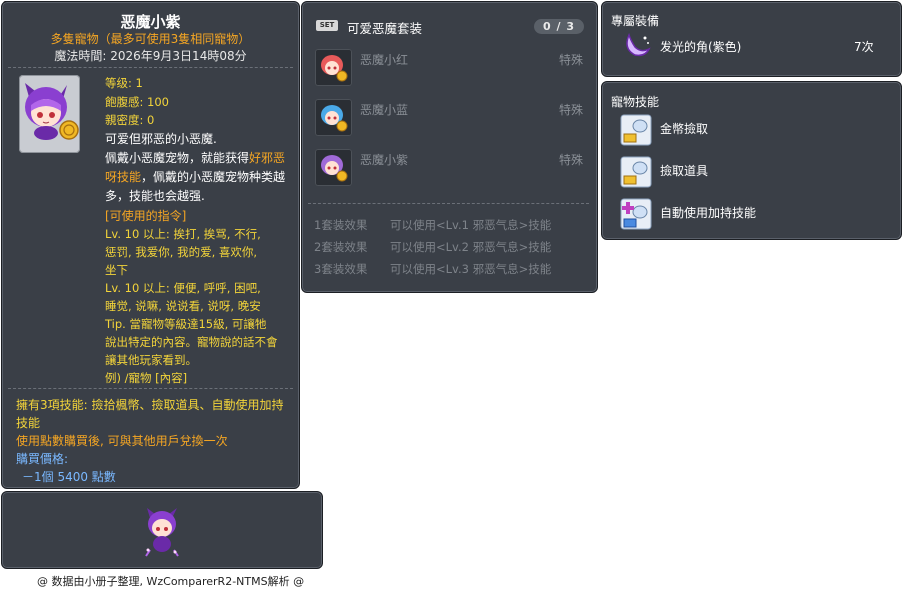 The image size is (902, 589). Describe the element at coordinates (333, 117) in the screenshot. I see `set-item-blue-icon` at that location.